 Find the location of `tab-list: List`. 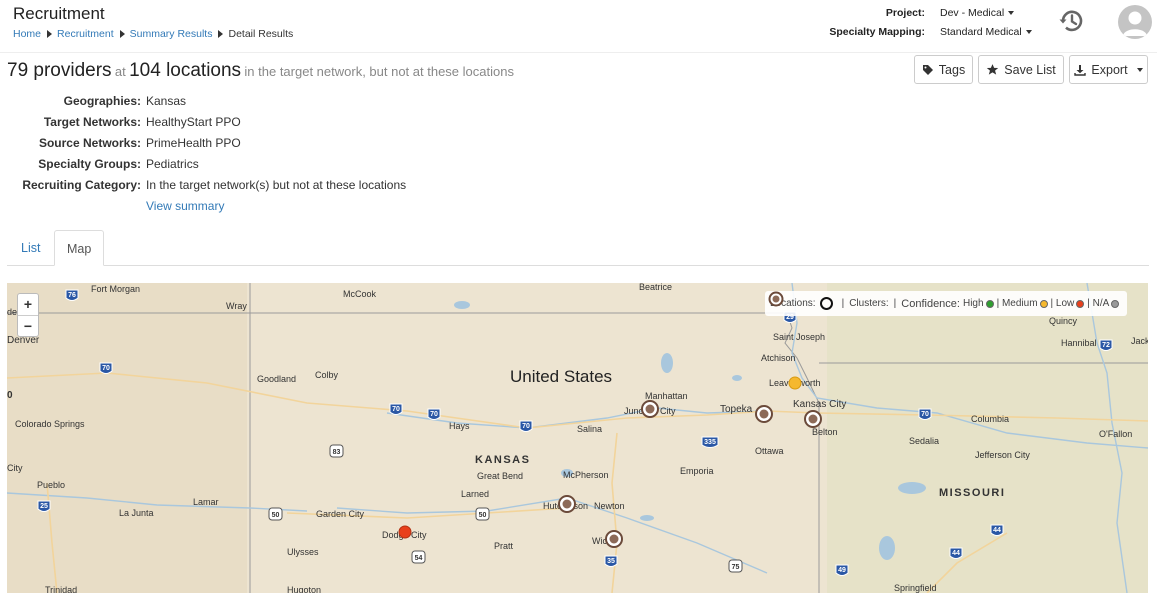

tab-list: List is located at coordinates (30, 248).